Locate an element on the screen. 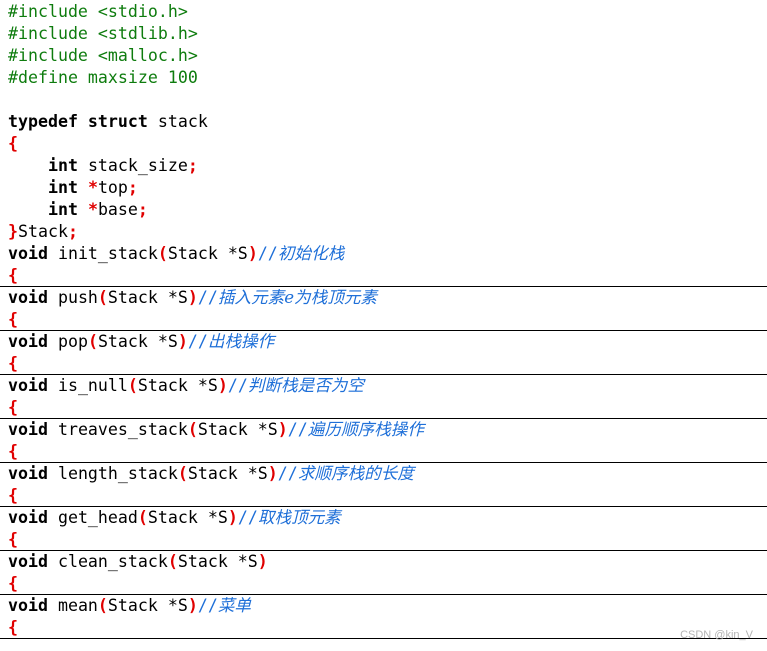 The image size is (767, 651). code-line-field-base: int *base; is located at coordinates (387, 210).